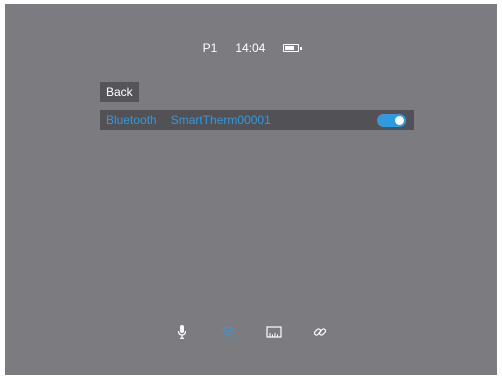 This screenshot has height=379, width=502. I want to click on bluetooth-label: Bluetooth, so click(131, 120).